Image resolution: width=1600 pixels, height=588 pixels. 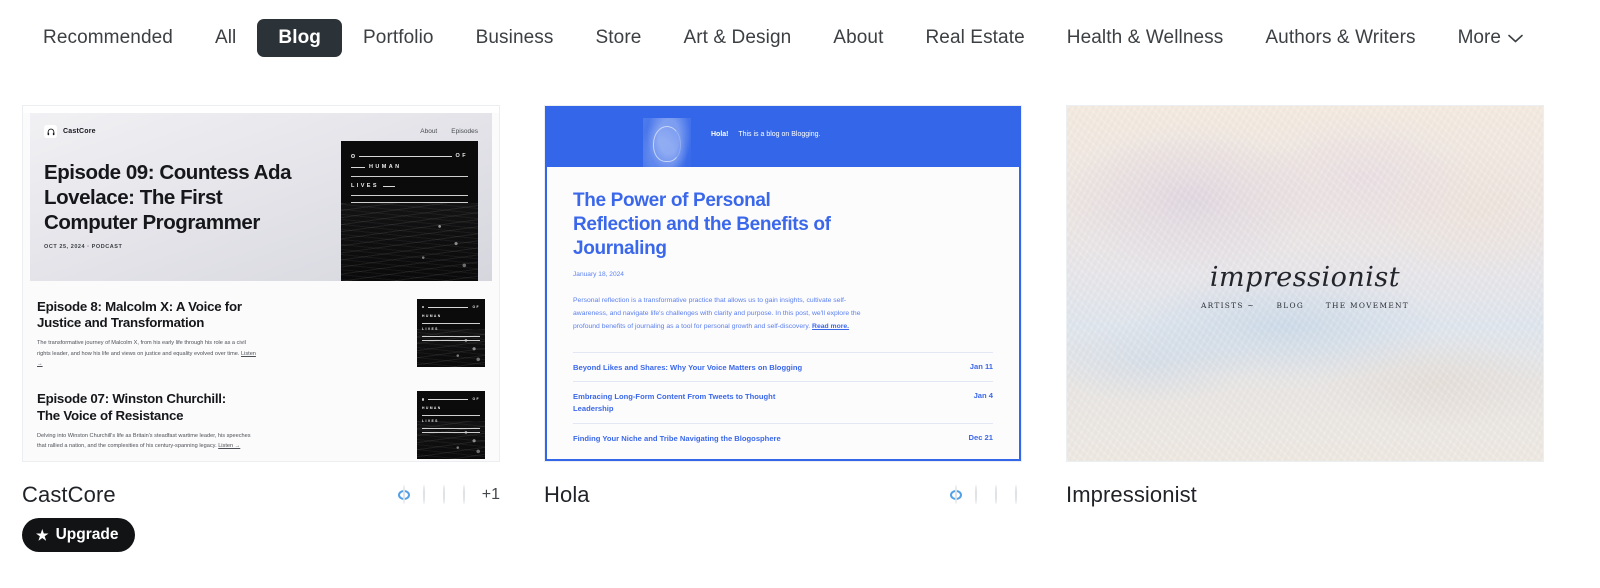 I want to click on nav-tab-about: About, so click(x=858, y=38).